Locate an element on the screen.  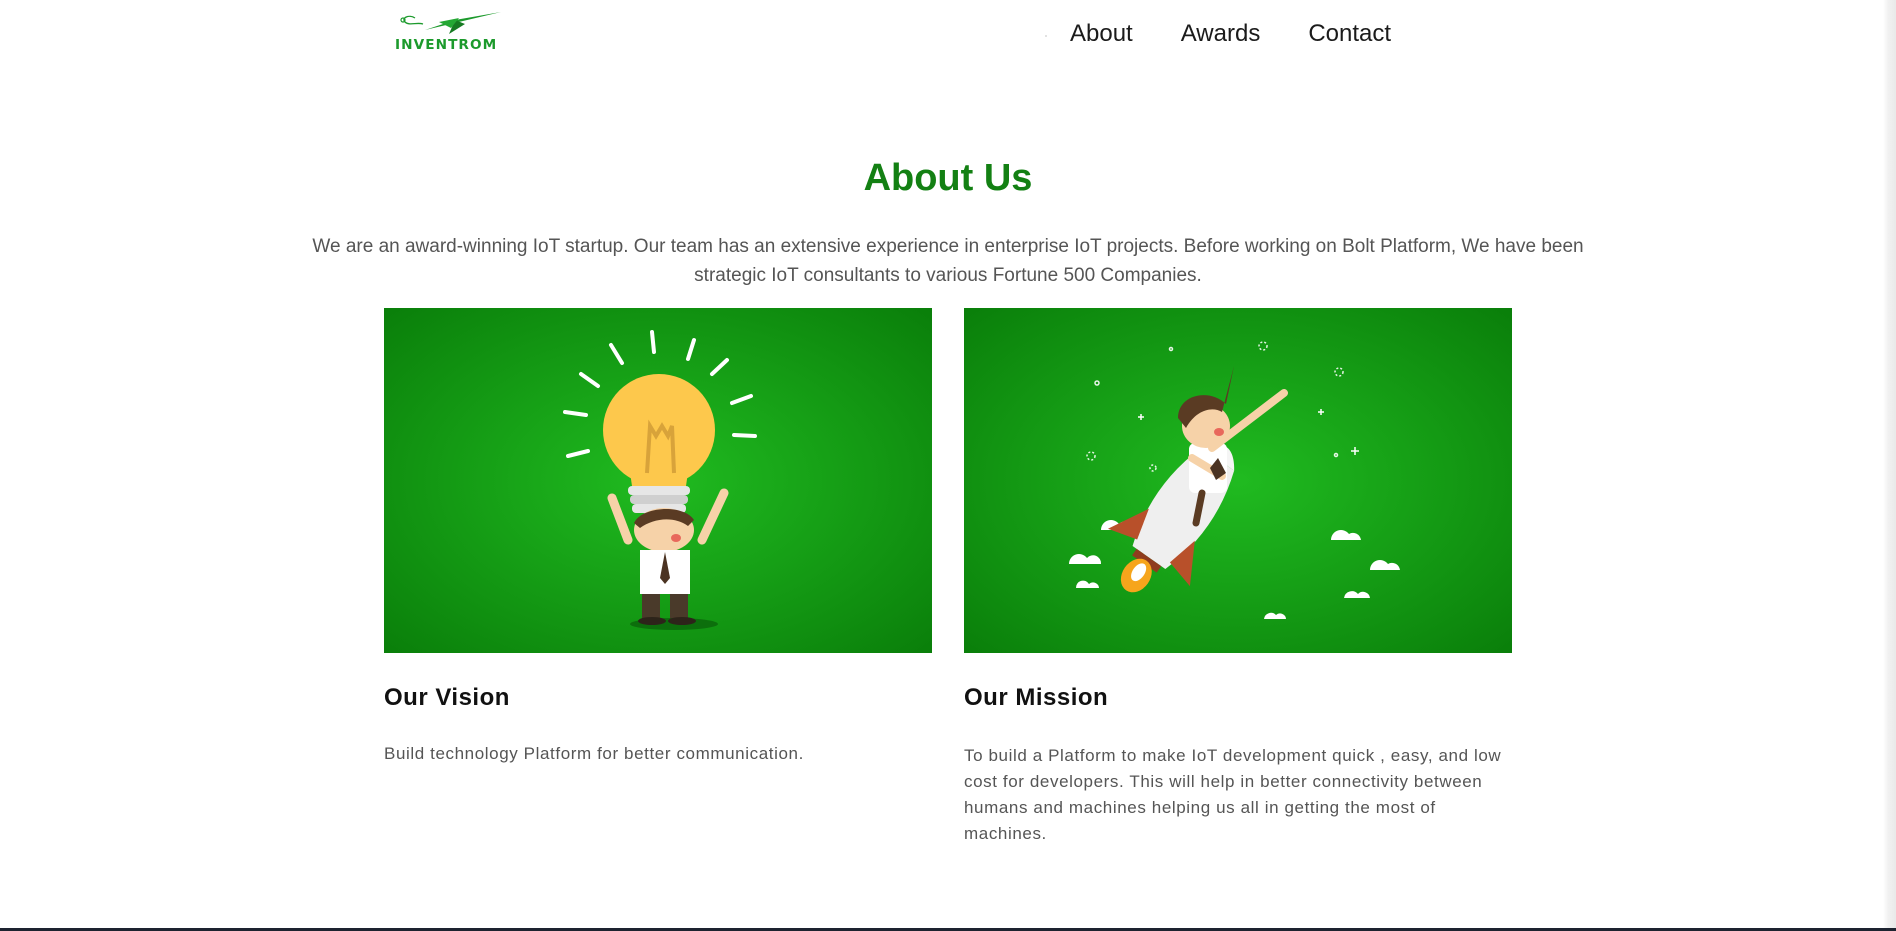
logo-text: INVENTROM is located at coordinates (446, 45).